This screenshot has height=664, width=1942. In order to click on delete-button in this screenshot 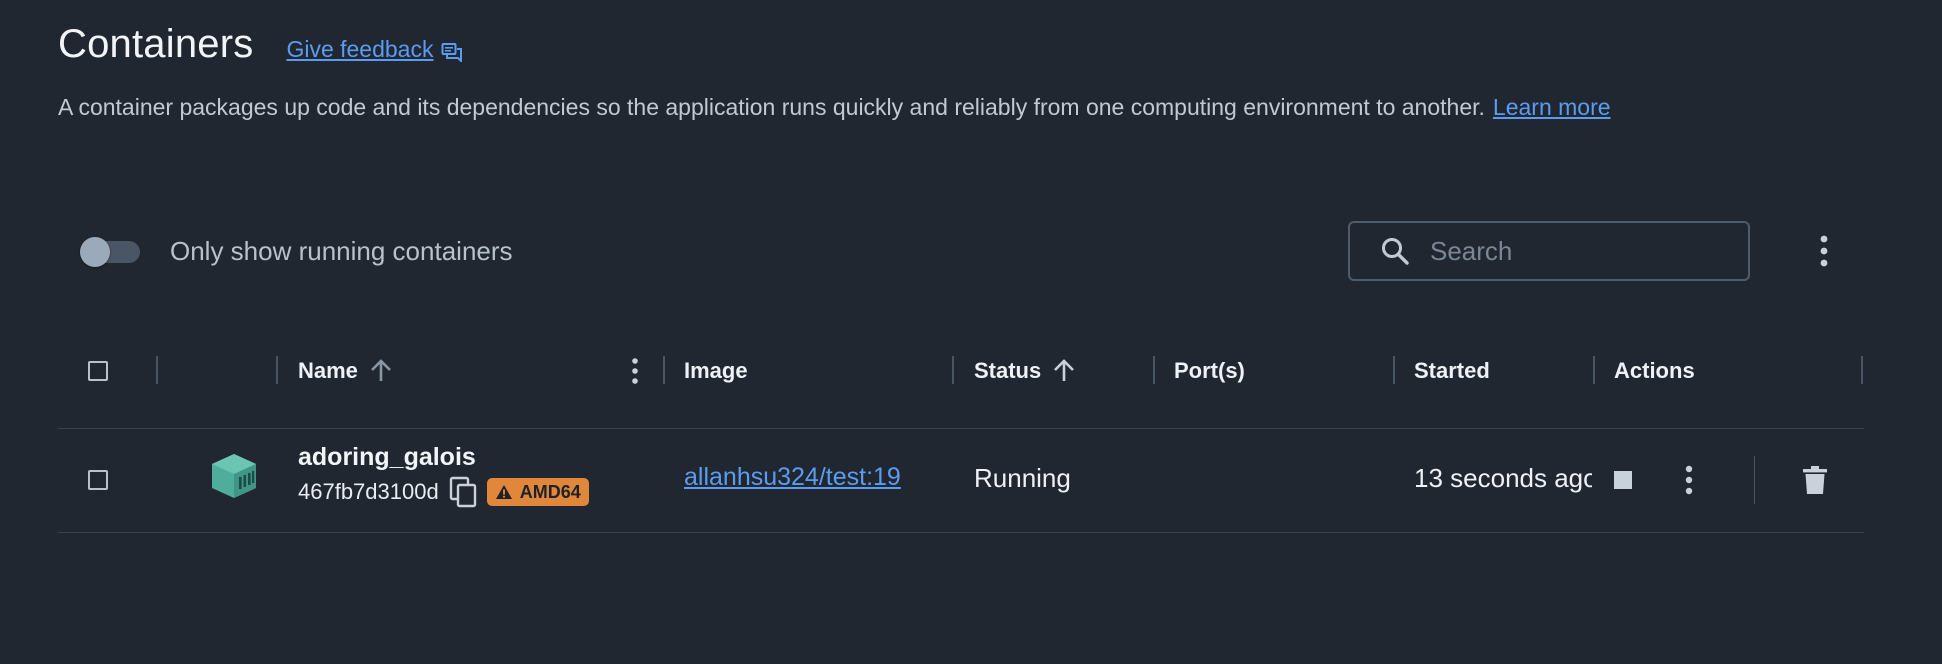, I will do `click(1815, 480)`.